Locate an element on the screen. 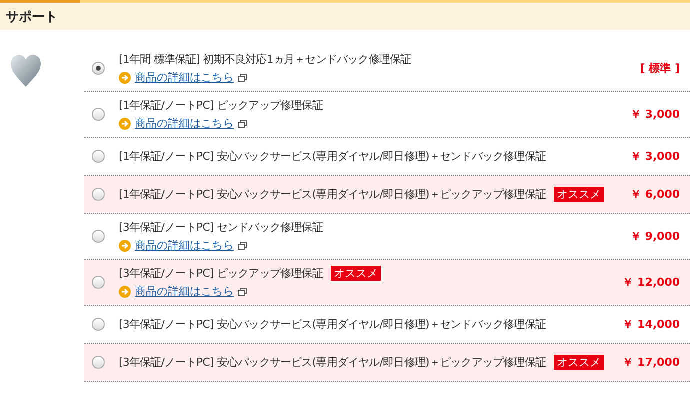 The height and width of the screenshot is (400, 690). option-label: [1年保証/ノートPC] 安心パックサービス(専用ダイヤル/即日修理)＋センドバック修理保証 is located at coordinates (332, 156).